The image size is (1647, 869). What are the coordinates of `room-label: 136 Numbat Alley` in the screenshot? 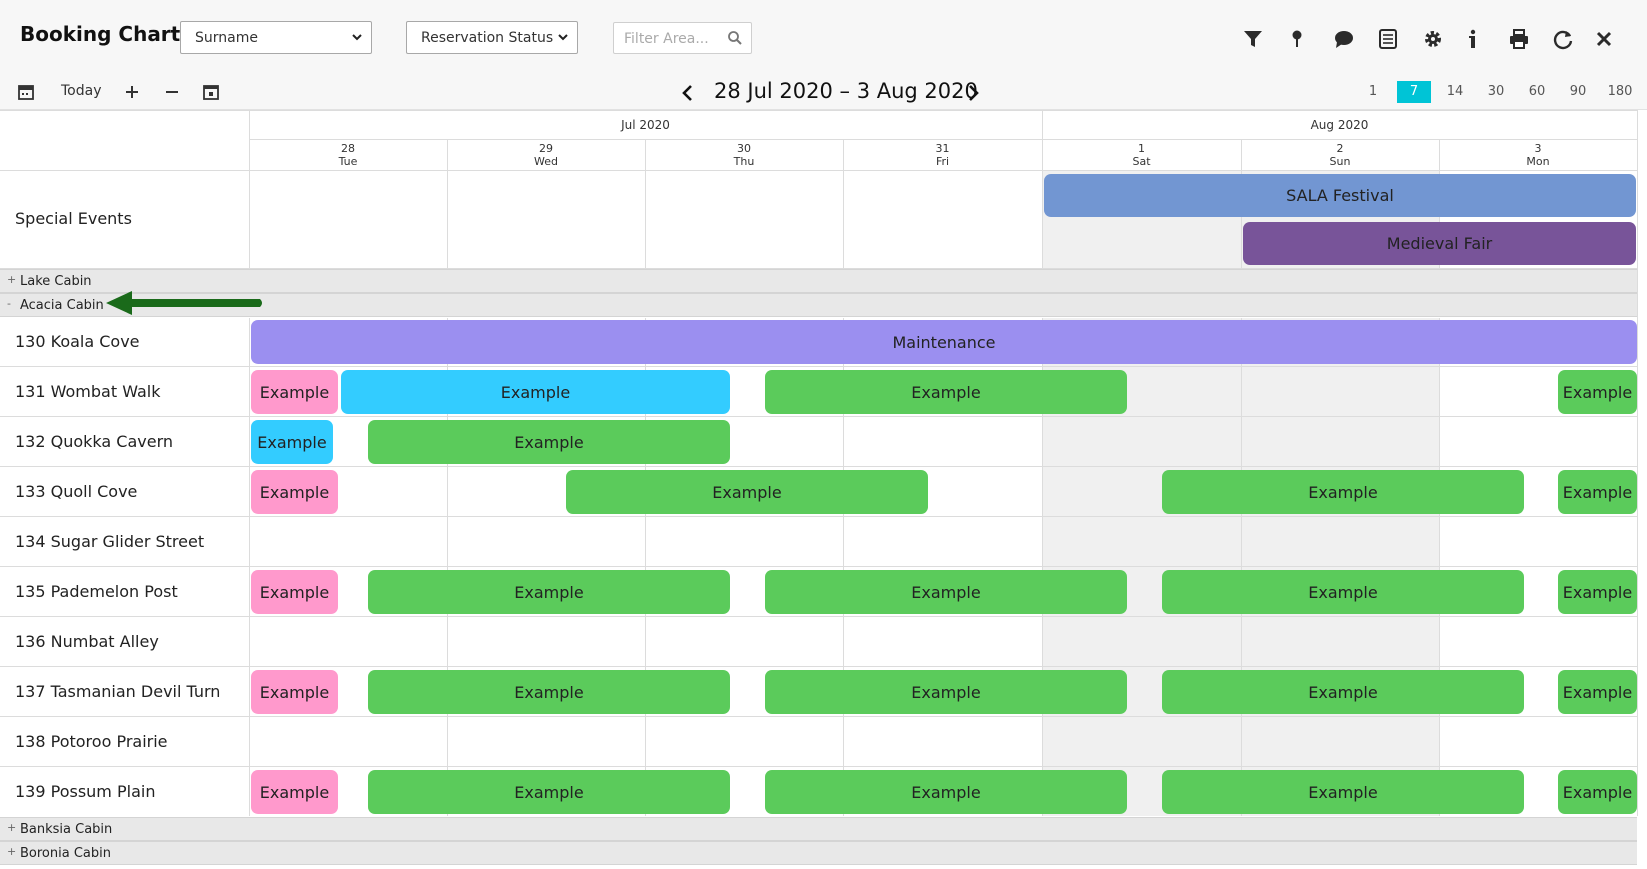 It's located at (87, 641).